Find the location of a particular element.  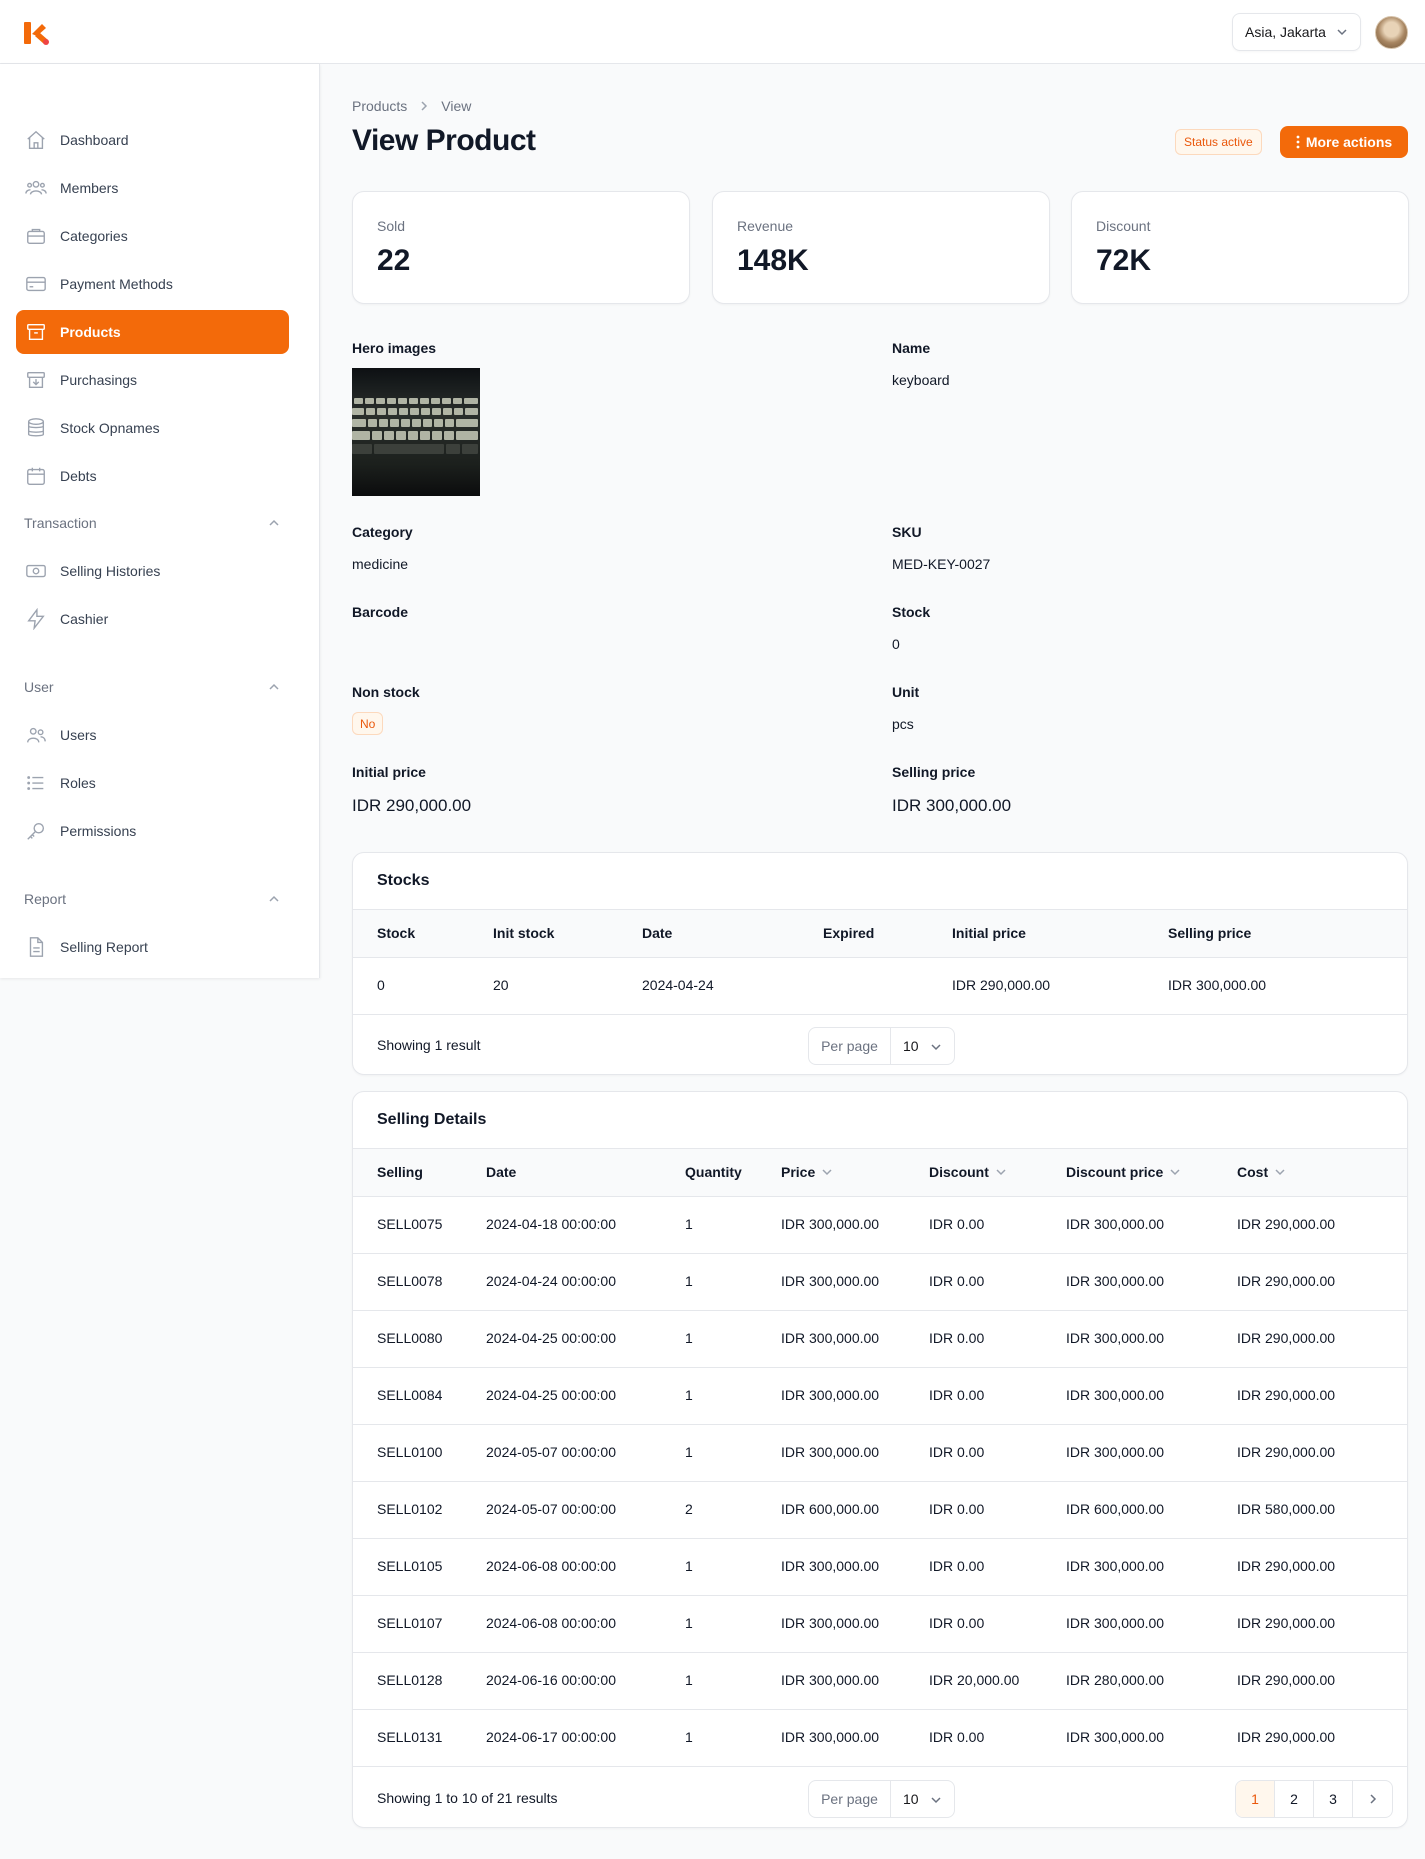

table-cell: SELL0105 is located at coordinates (410, 1566).